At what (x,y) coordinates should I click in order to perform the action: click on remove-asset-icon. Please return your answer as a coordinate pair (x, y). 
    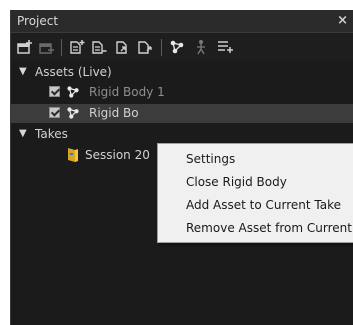
    Looking at the image, I should click on (47, 47).